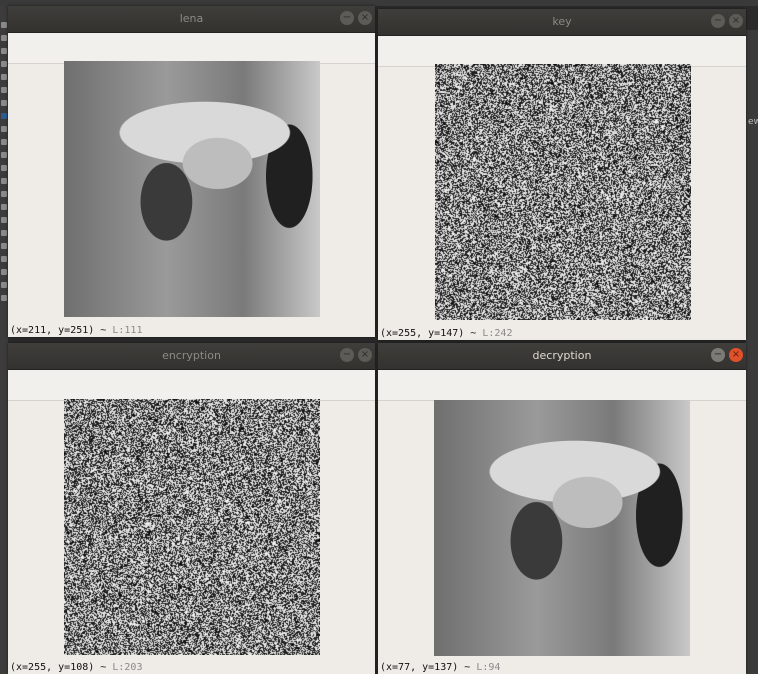 This screenshot has width=758, height=674. I want to click on window-title: lena, so click(191, 18).